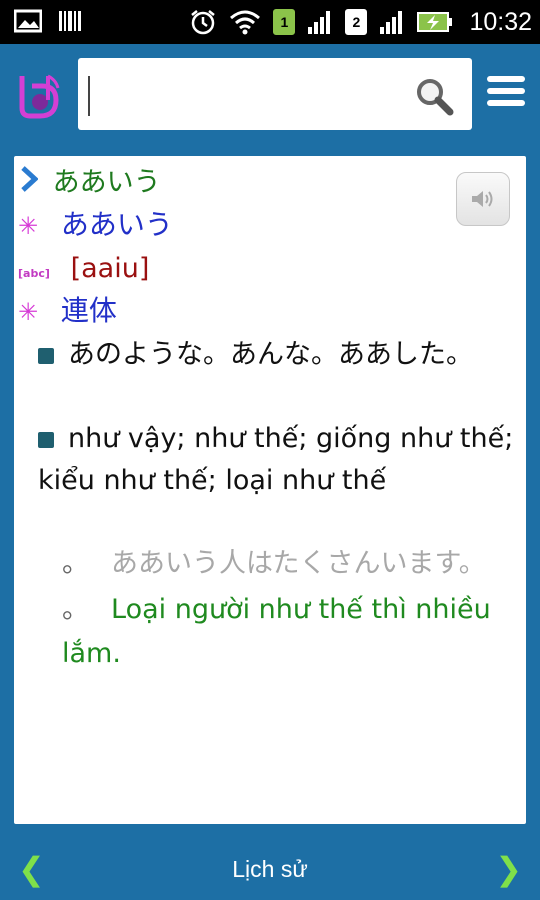 The width and height of the screenshot is (540, 900). I want to click on clock: 10:32, so click(500, 21).